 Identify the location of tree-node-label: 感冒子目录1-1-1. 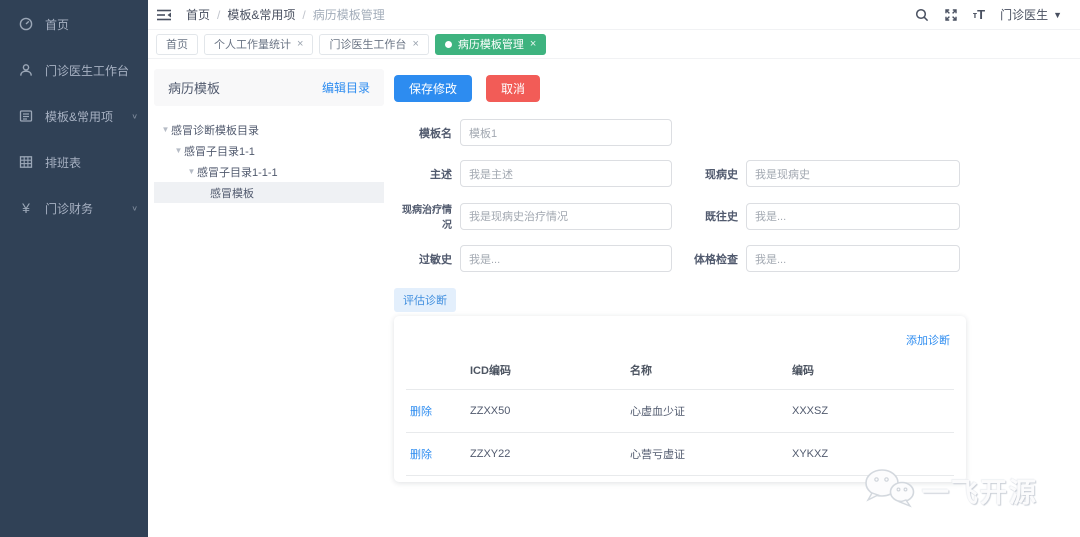
(237, 172).